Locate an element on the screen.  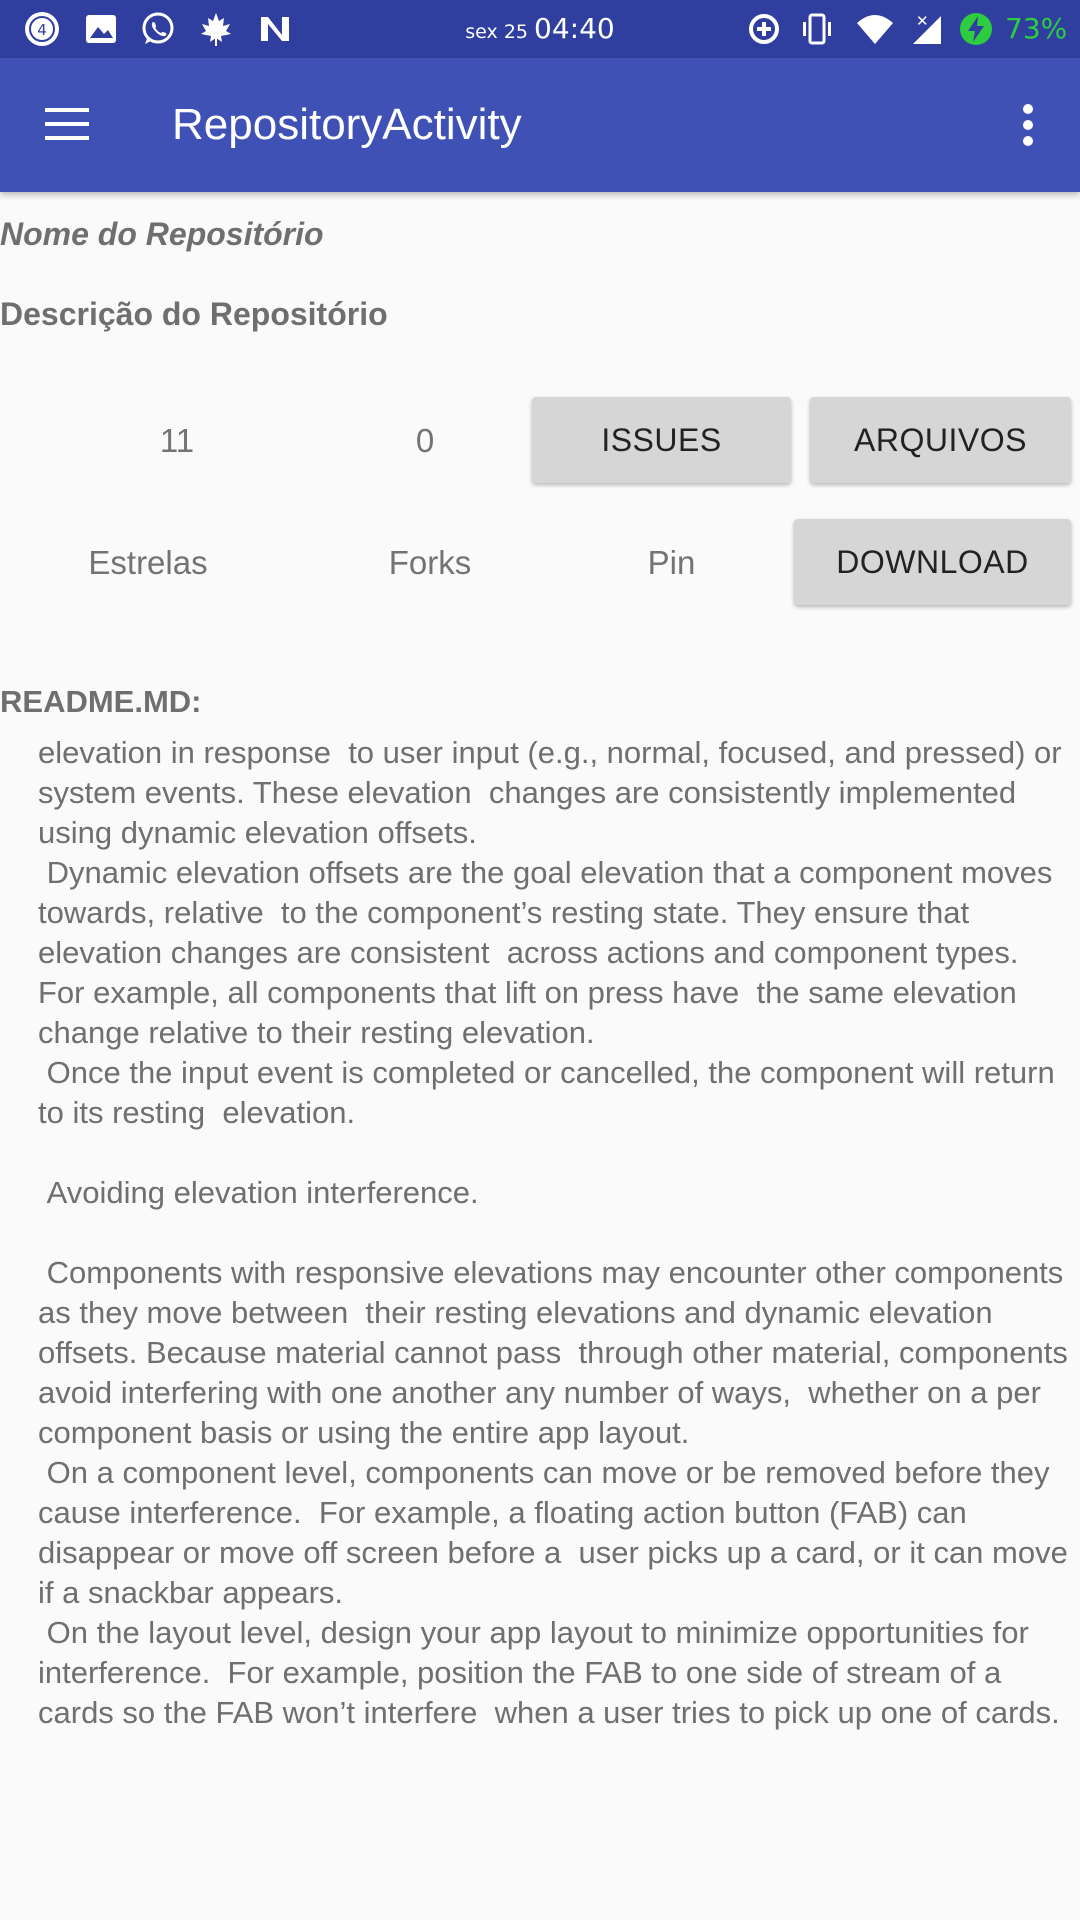
status-bar: 4 sex 25 04:40 ✕ 73% is located at coordinates (540, 29).